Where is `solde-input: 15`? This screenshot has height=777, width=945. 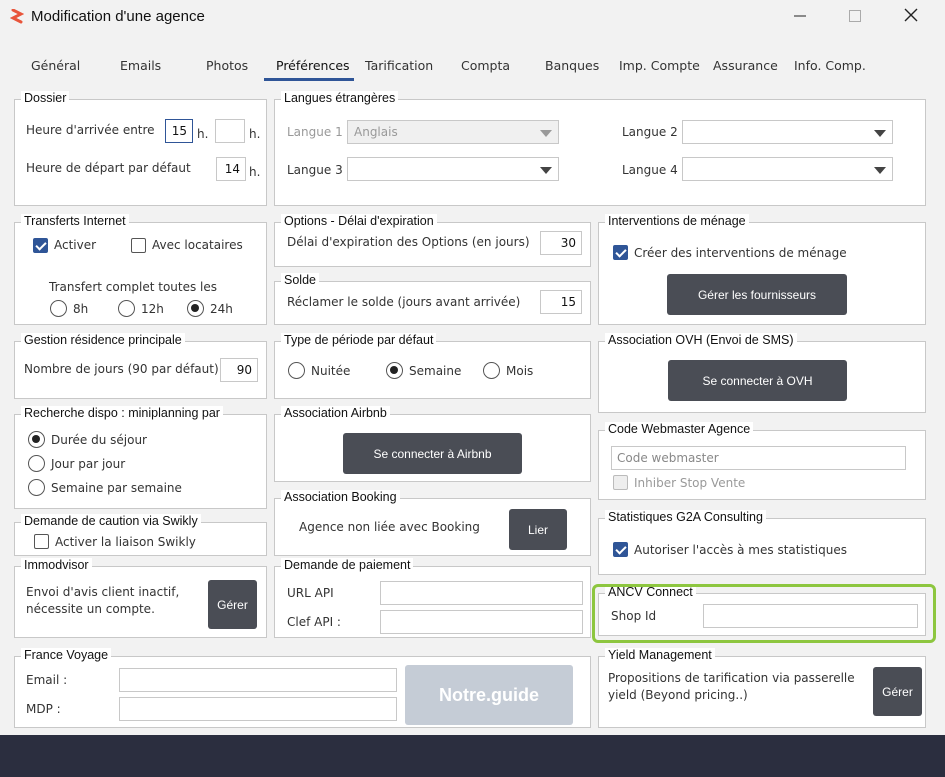
solde-input: 15 is located at coordinates (561, 302).